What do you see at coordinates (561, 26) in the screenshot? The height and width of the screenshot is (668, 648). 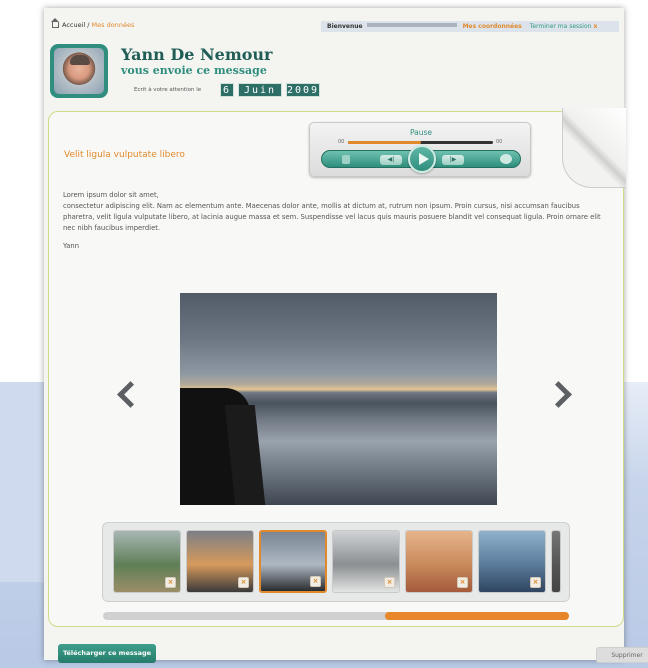 I see `logout-link: Terminer ma session` at bounding box center [561, 26].